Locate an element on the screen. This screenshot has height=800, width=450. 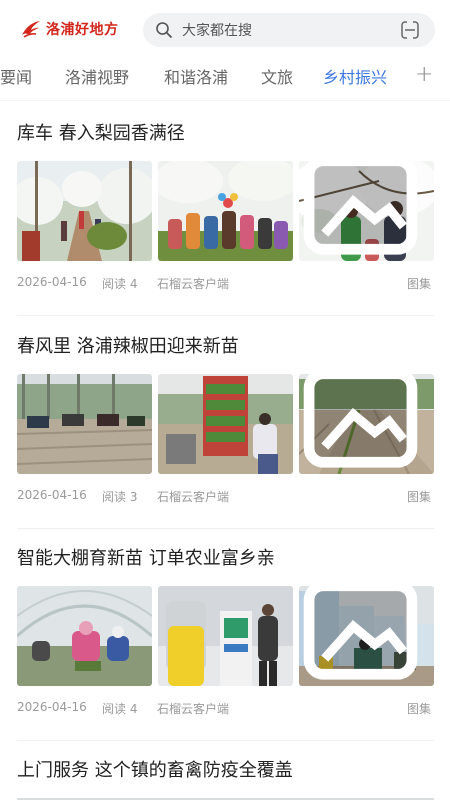
search-icon is located at coordinates (164, 30).